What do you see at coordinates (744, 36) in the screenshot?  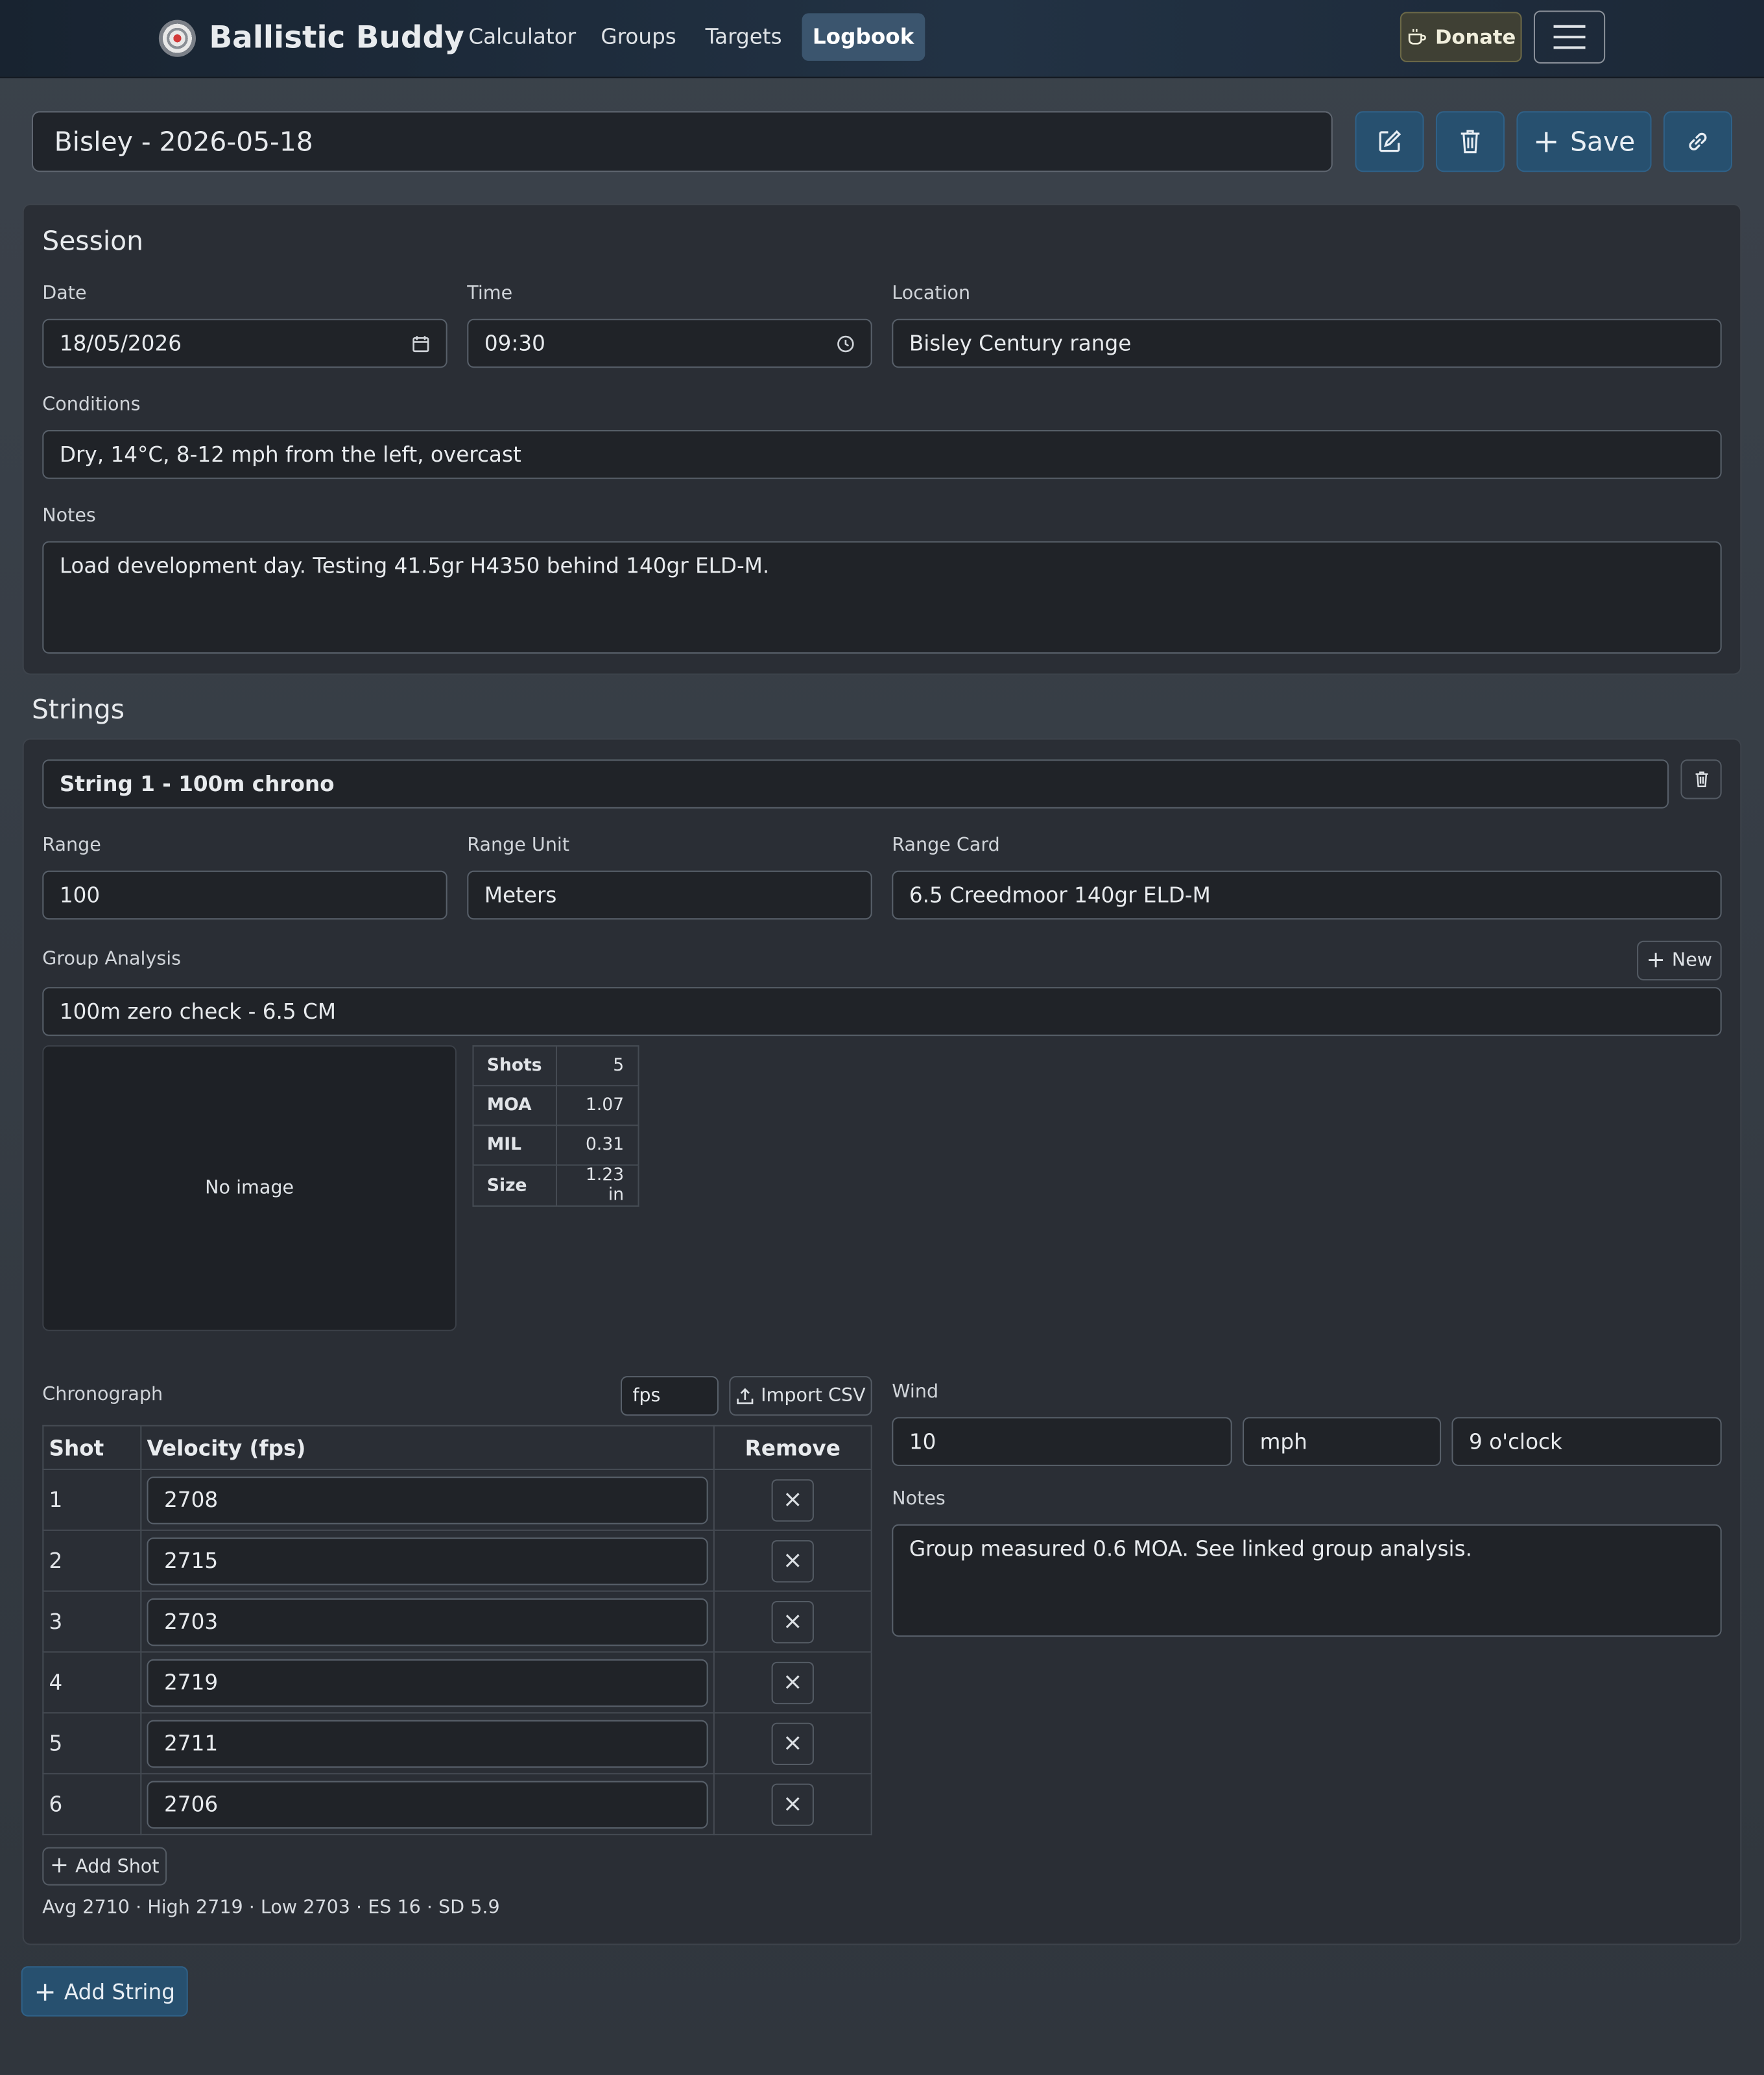 I see `nav-targets: Targets` at bounding box center [744, 36].